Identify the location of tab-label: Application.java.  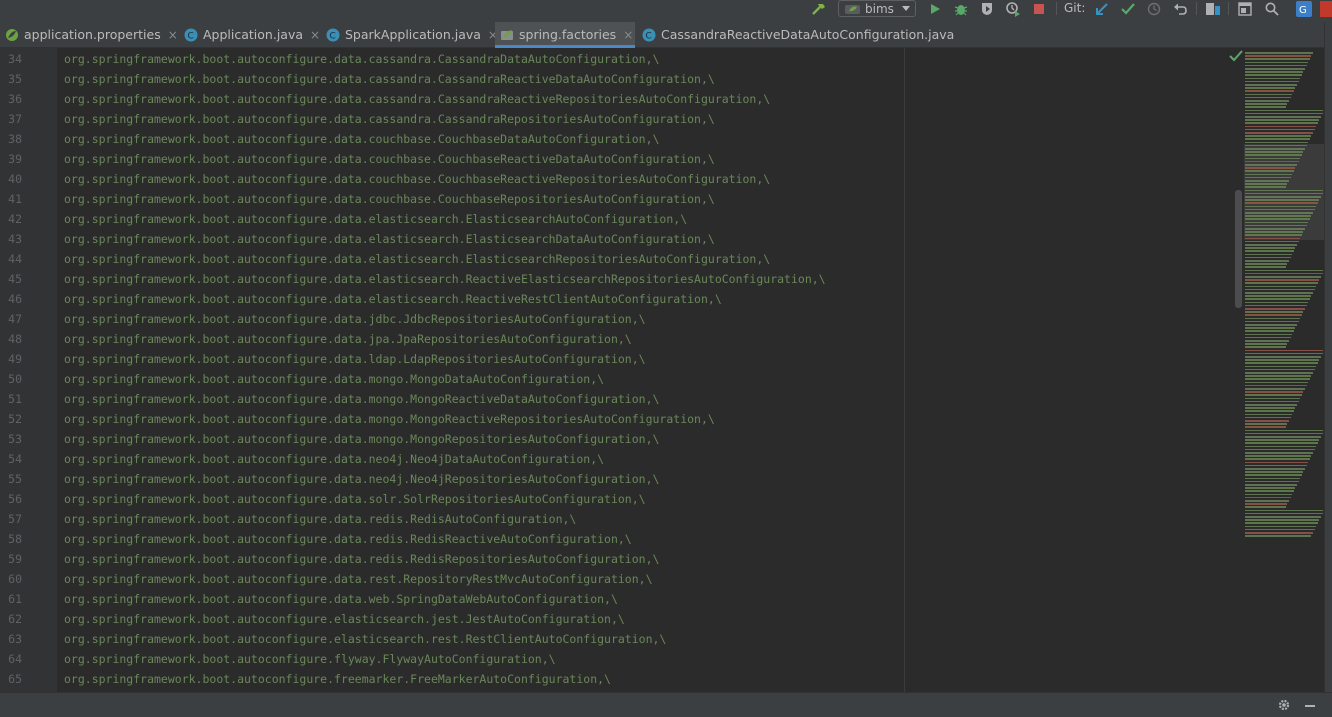
(253, 34).